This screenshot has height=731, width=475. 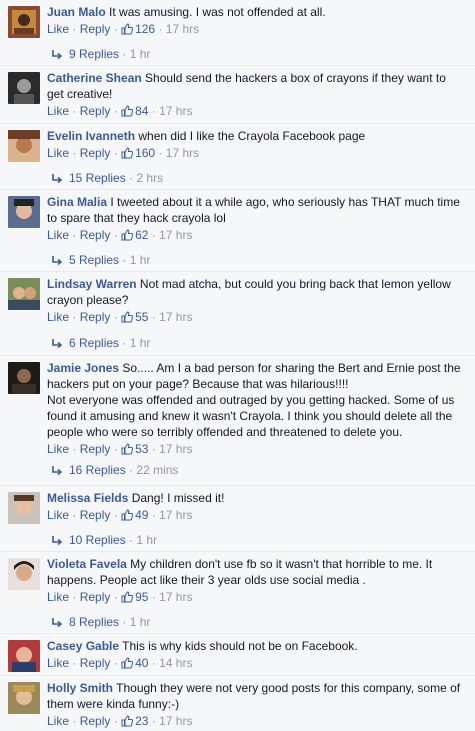 I want to click on like-count: 23, so click(x=134, y=721).